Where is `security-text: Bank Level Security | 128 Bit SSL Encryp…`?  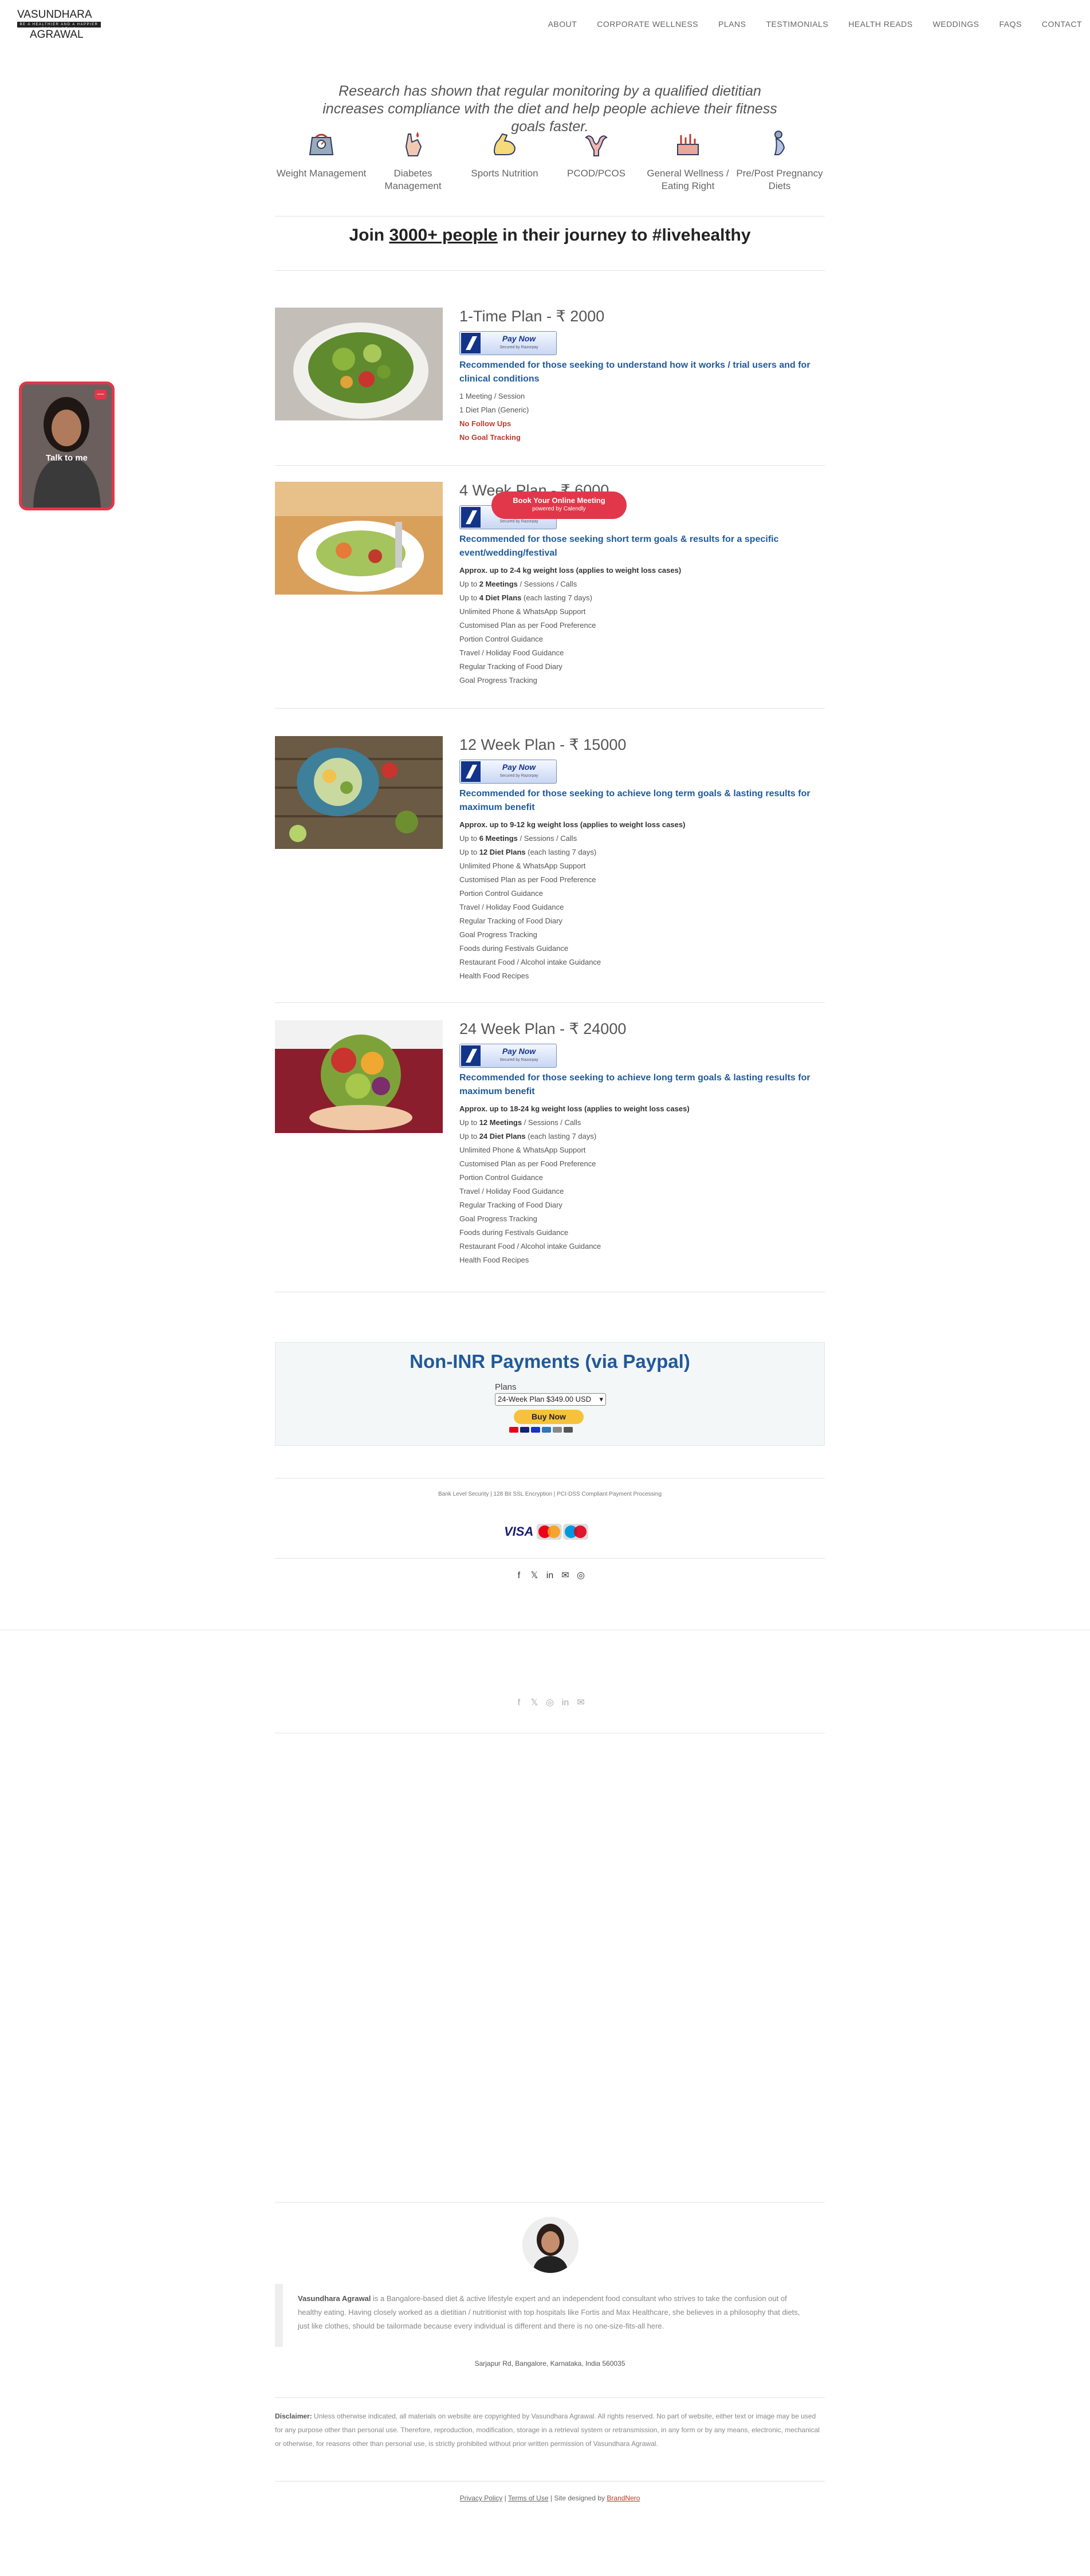 security-text: Bank Level Security | 128 Bit SSL Encryp… is located at coordinates (550, 1494).